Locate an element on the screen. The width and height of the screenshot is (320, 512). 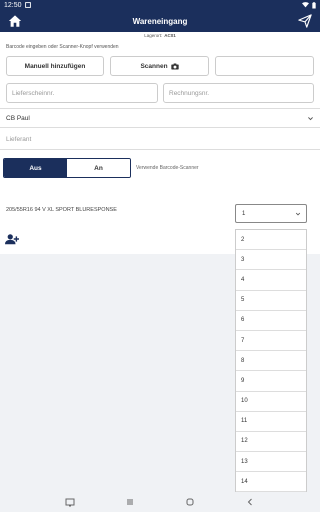
app-header: Wareneingang is located at coordinates (160, 21).